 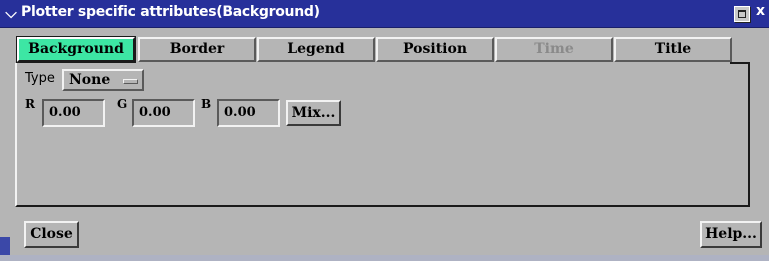 What do you see at coordinates (40, 78) in the screenshot?
I see `type-label: Type` at bounding box center [40, 78].